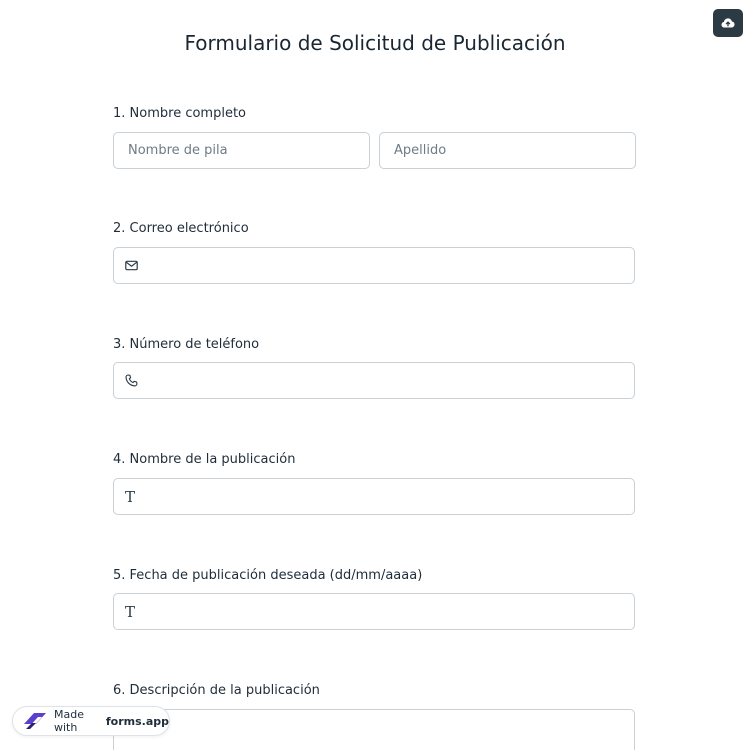 Image resolution: width=750 pixels, height=750 pixels. Describe the element at coordinates (216, 690) in the screenshot. I see `question-label-publication-description: 6. Descripción de la publicación` at that location.